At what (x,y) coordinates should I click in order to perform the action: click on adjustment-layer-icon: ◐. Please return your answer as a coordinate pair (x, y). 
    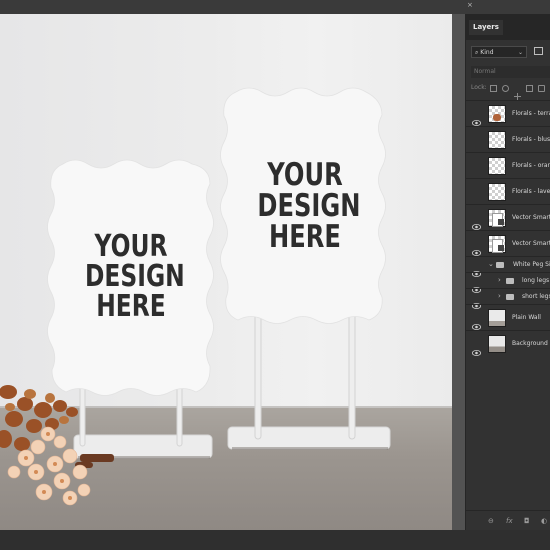
    Looking at the image, I should click on (544, 521).